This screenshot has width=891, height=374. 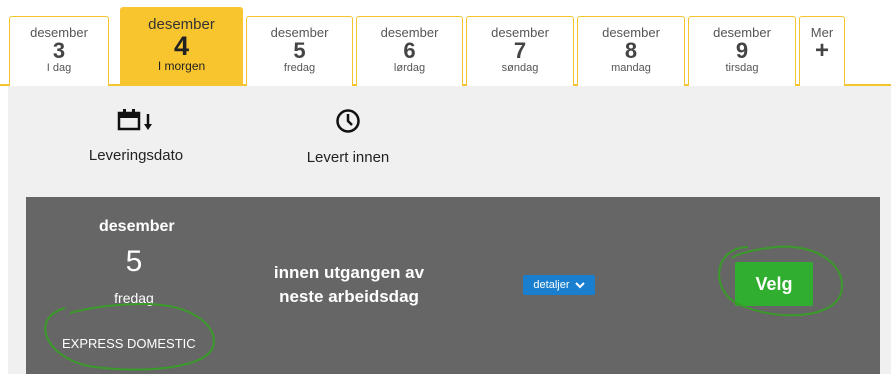 I want to click on tab-dec-8: desember 8 mandag, so click(x=631, y=51).